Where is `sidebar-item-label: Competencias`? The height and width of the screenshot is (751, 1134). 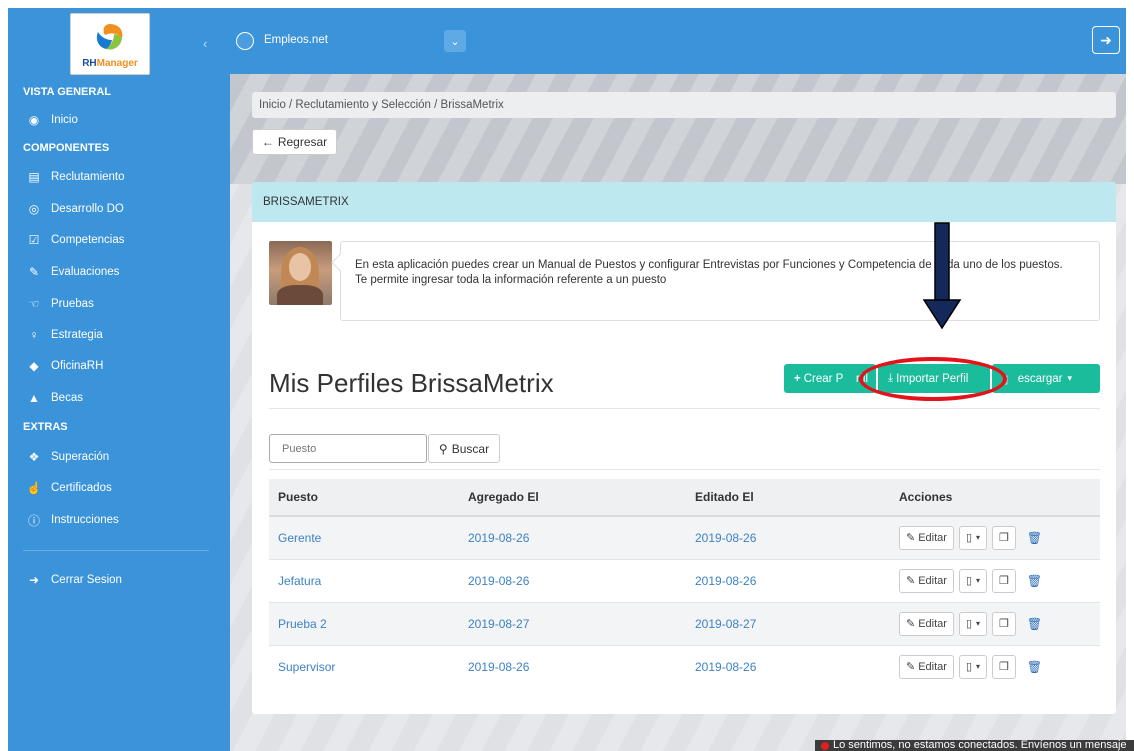
sidebar-item-label: Competencias is located at coordinates (88, 240).